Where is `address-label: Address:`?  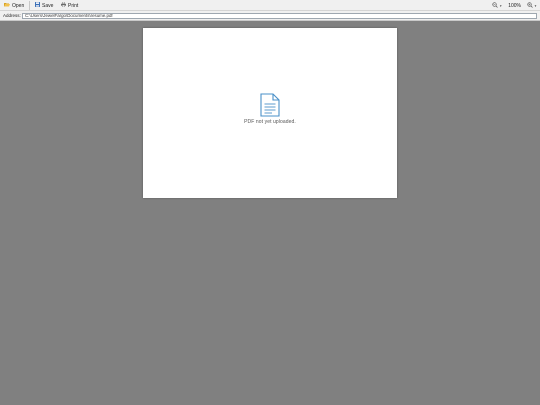 address-label: Address: is located at coordinates (12, 15).